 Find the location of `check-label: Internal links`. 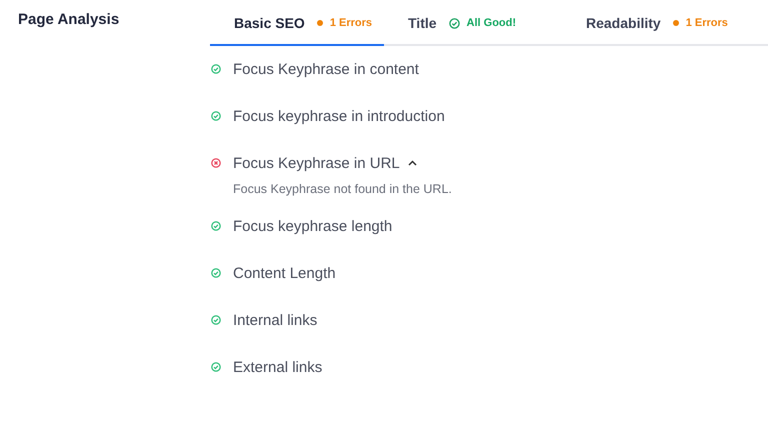

check-label: Internal links is located at coordinates (275, 320).